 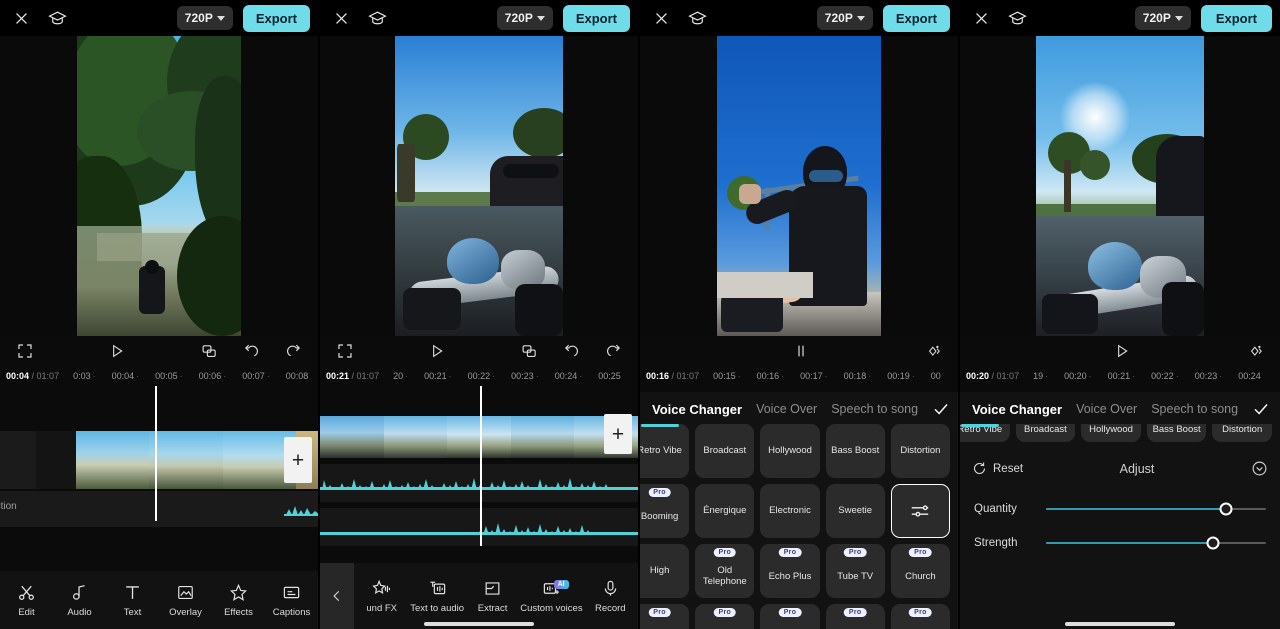 I want to click on tool-text: Text, so click(x=132, y=600).